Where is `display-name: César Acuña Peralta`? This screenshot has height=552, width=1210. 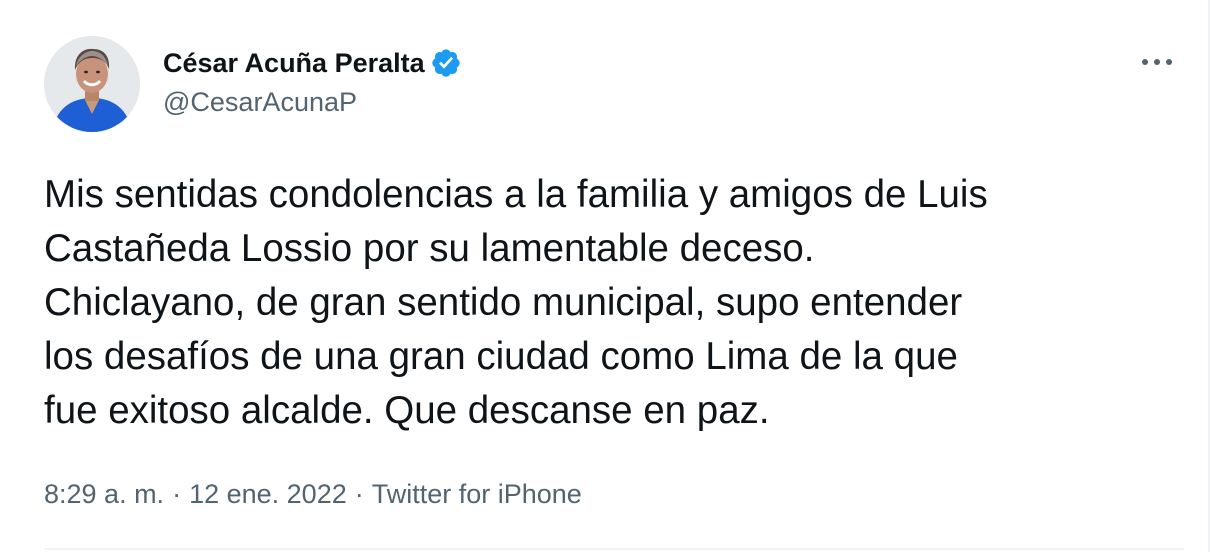
display-name: César Acuña Peralta is located at coordinates (294, 63).